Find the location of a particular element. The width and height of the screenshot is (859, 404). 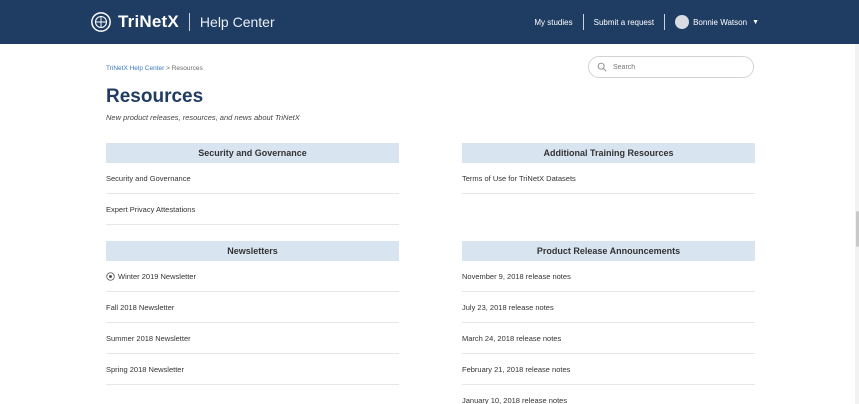

section-heading: Product Release Announcements is located at coordinates (608, 251).